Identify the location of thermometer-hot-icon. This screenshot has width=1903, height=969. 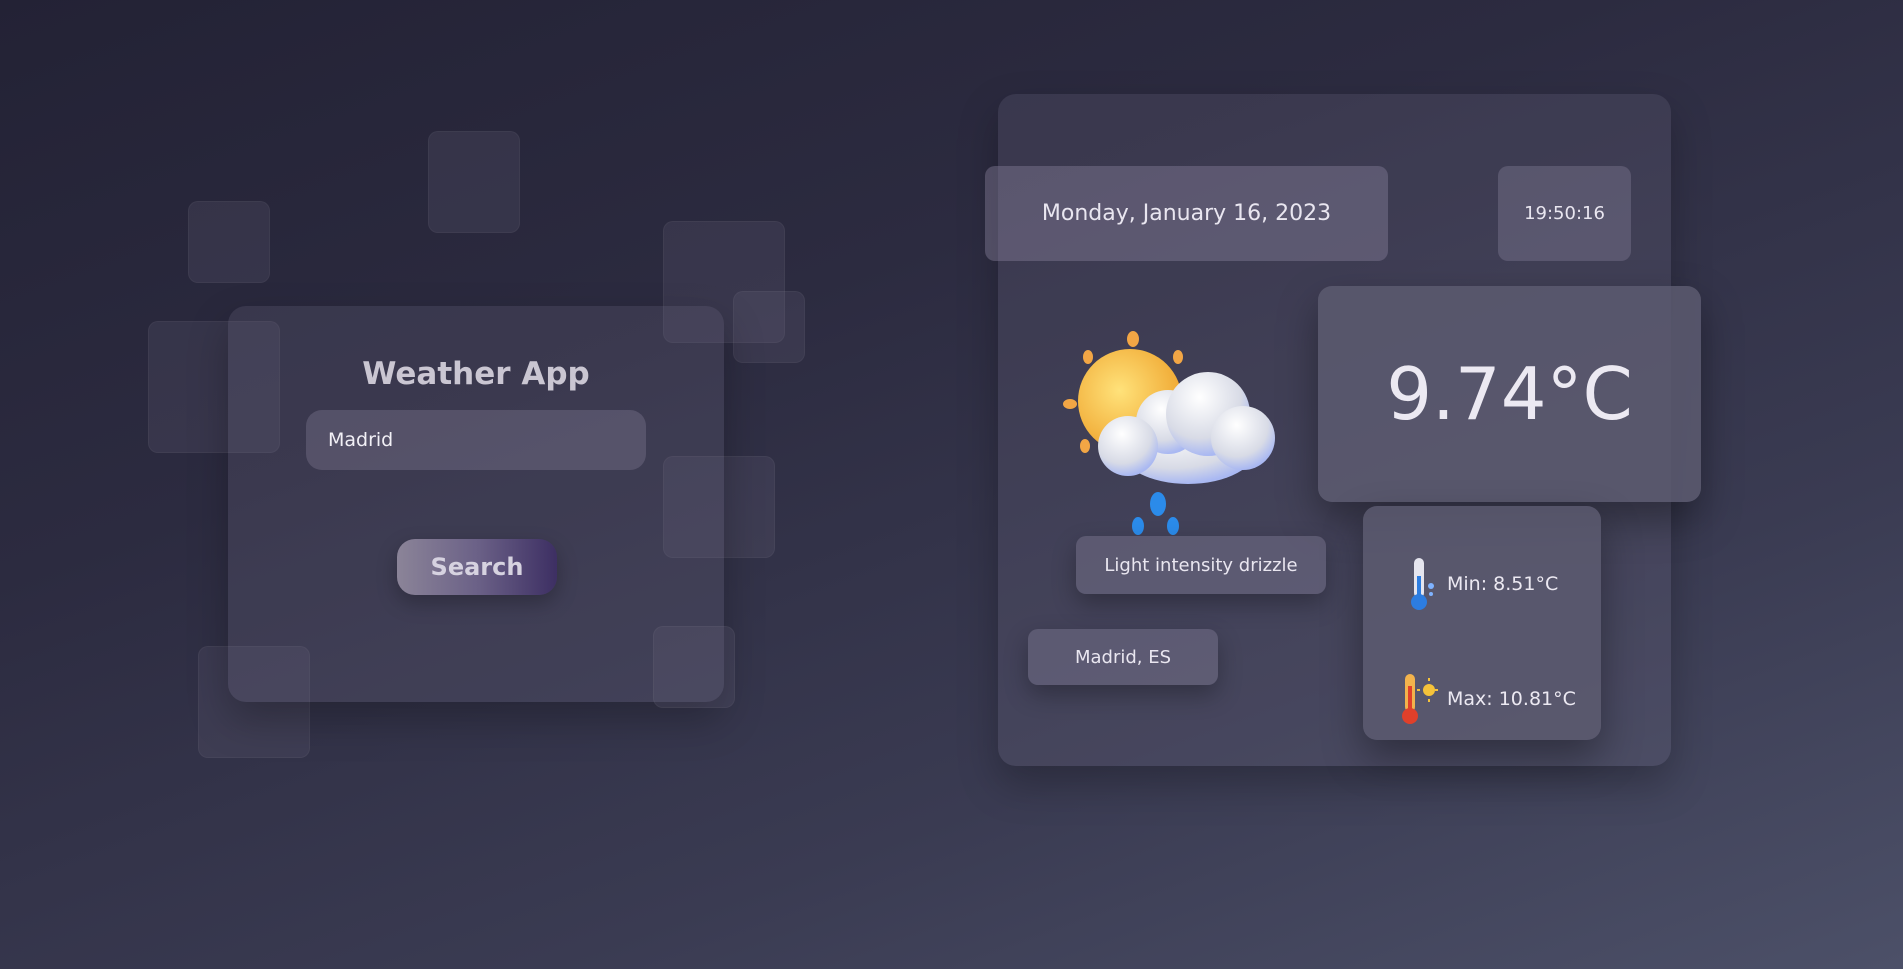
(1420, 699).